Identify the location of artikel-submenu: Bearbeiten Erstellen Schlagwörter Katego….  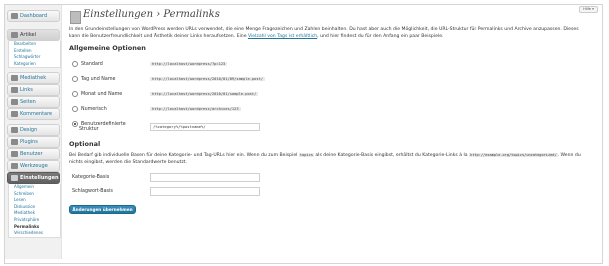
(34, 55).